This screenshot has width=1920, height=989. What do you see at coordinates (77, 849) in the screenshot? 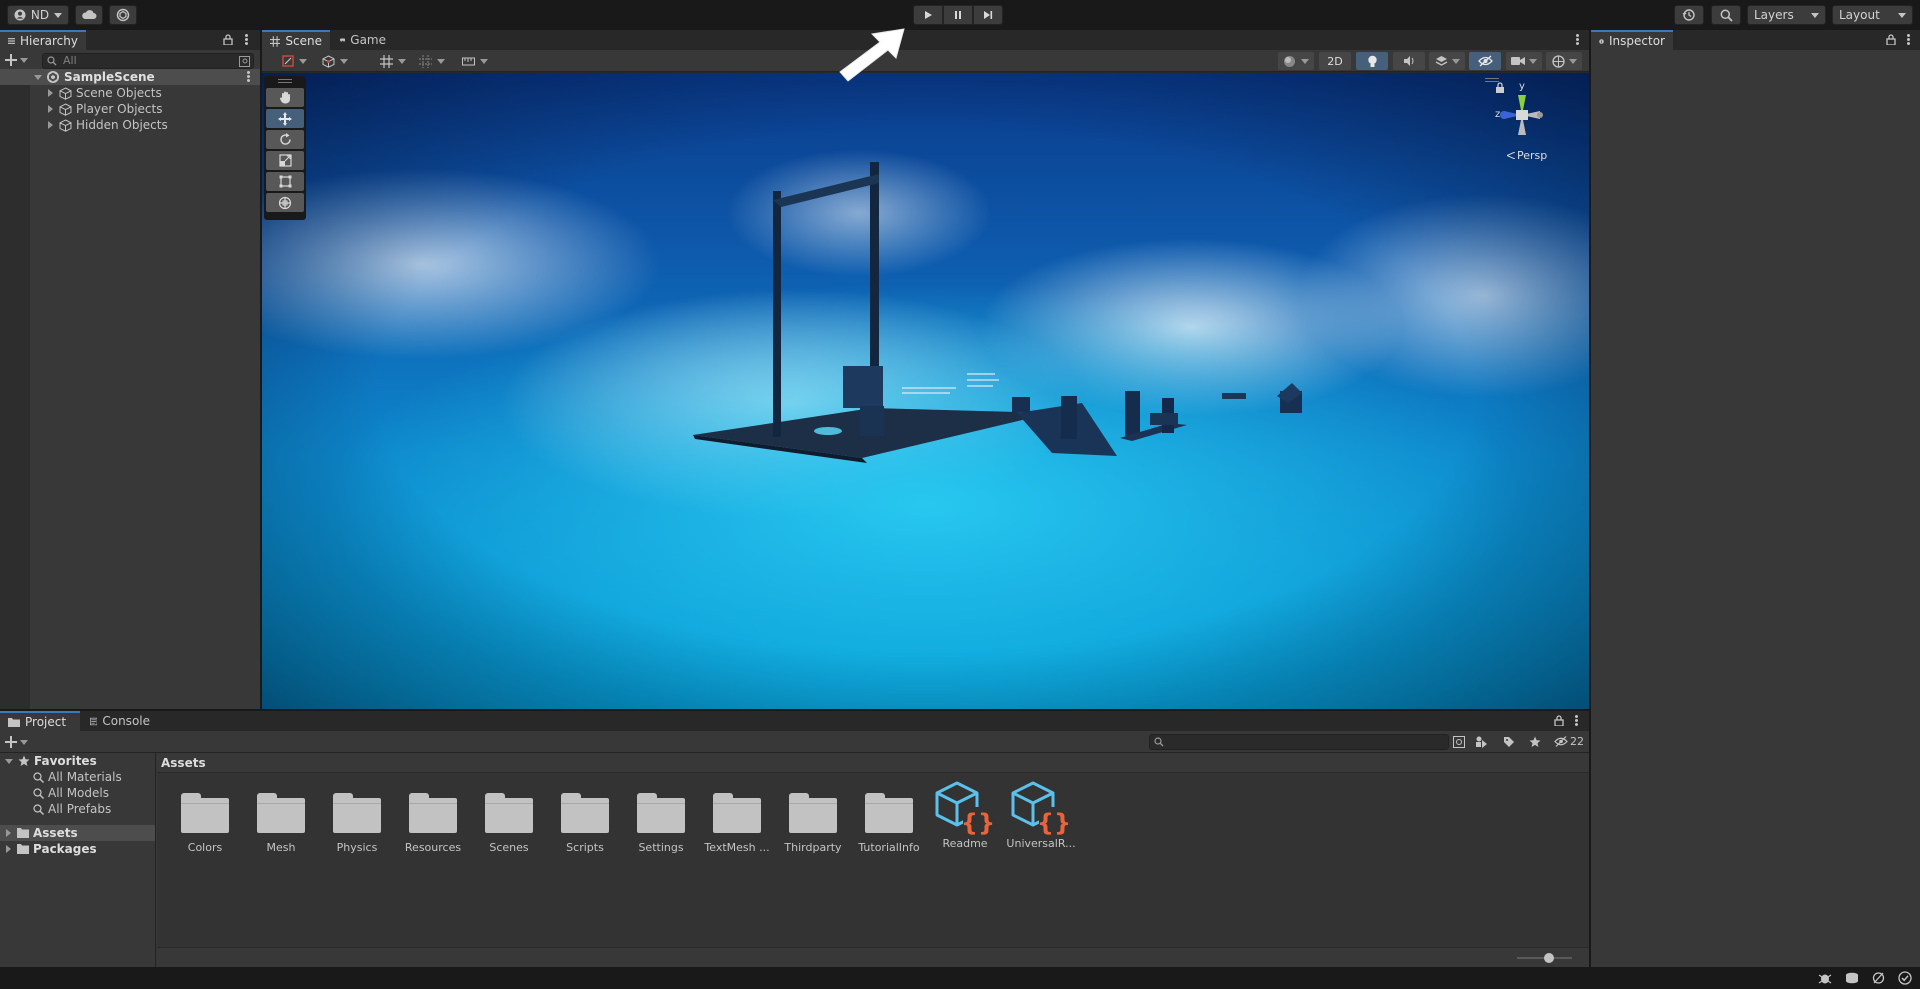
I see `tree-item-packages: Packages` at bounding box center [77, 849].